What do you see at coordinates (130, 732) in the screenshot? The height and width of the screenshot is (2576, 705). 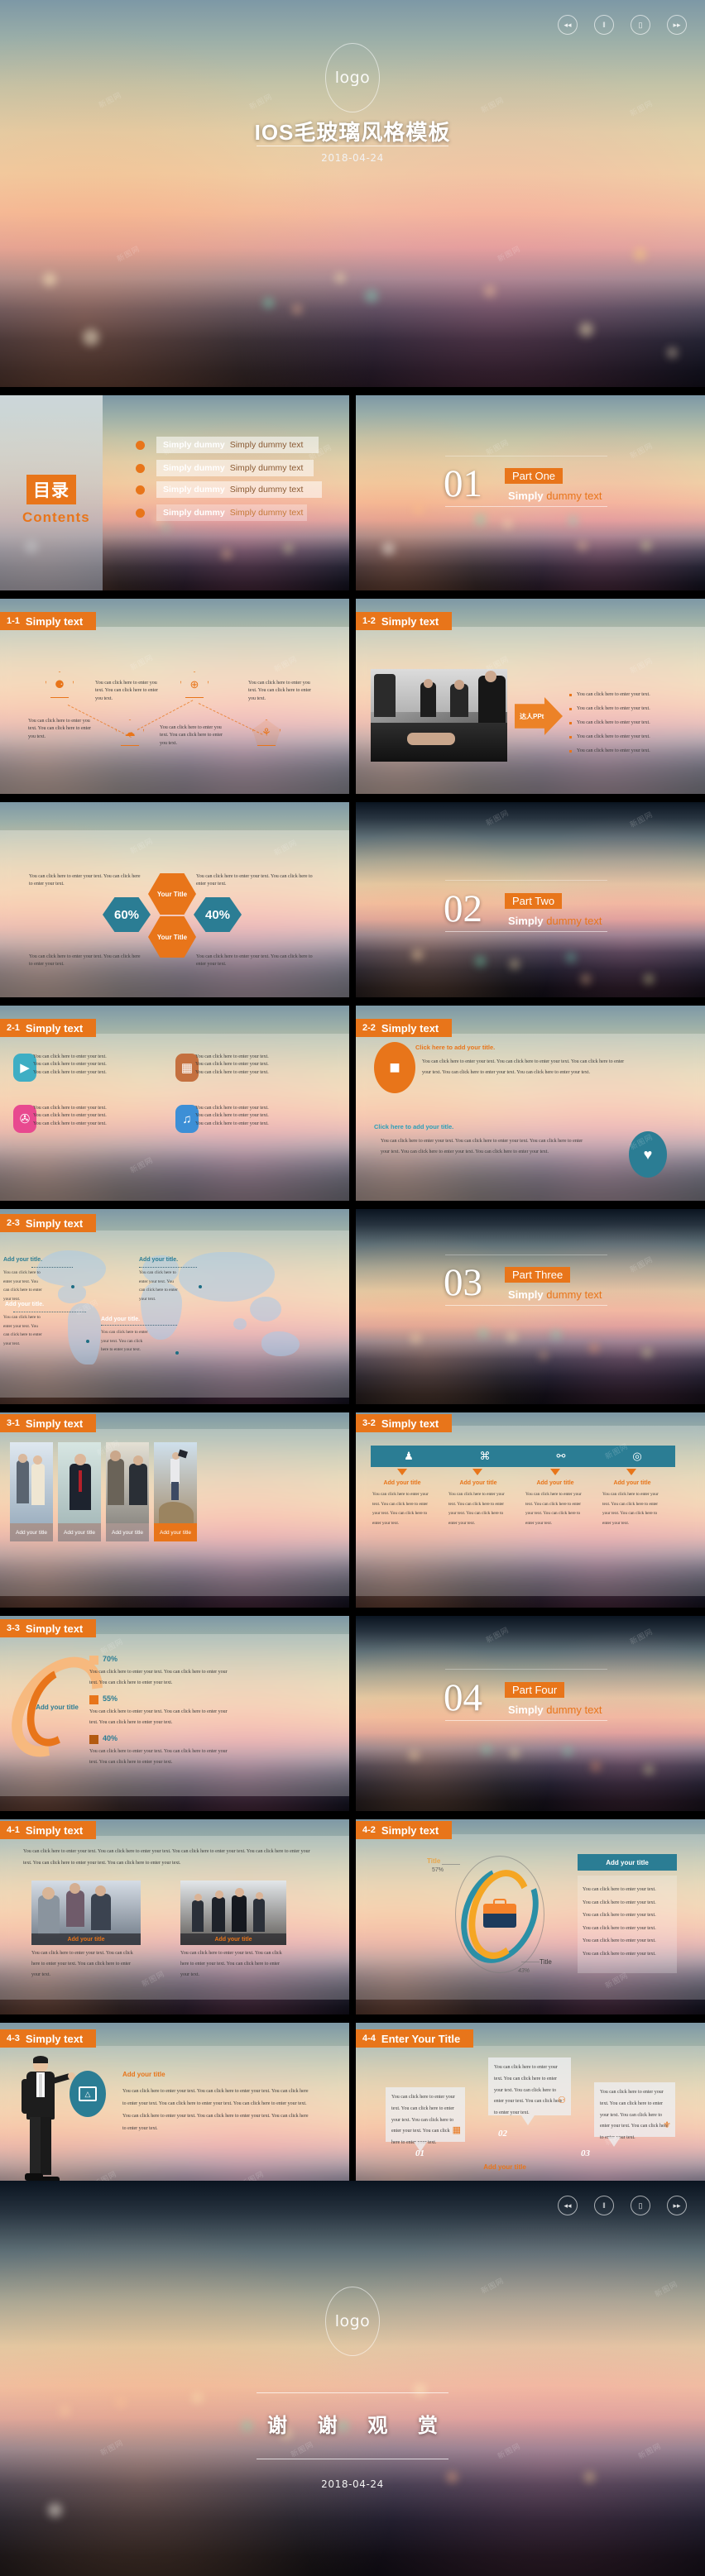 I see `cloud-glyph: ☁` at bounding box center [130, 732].